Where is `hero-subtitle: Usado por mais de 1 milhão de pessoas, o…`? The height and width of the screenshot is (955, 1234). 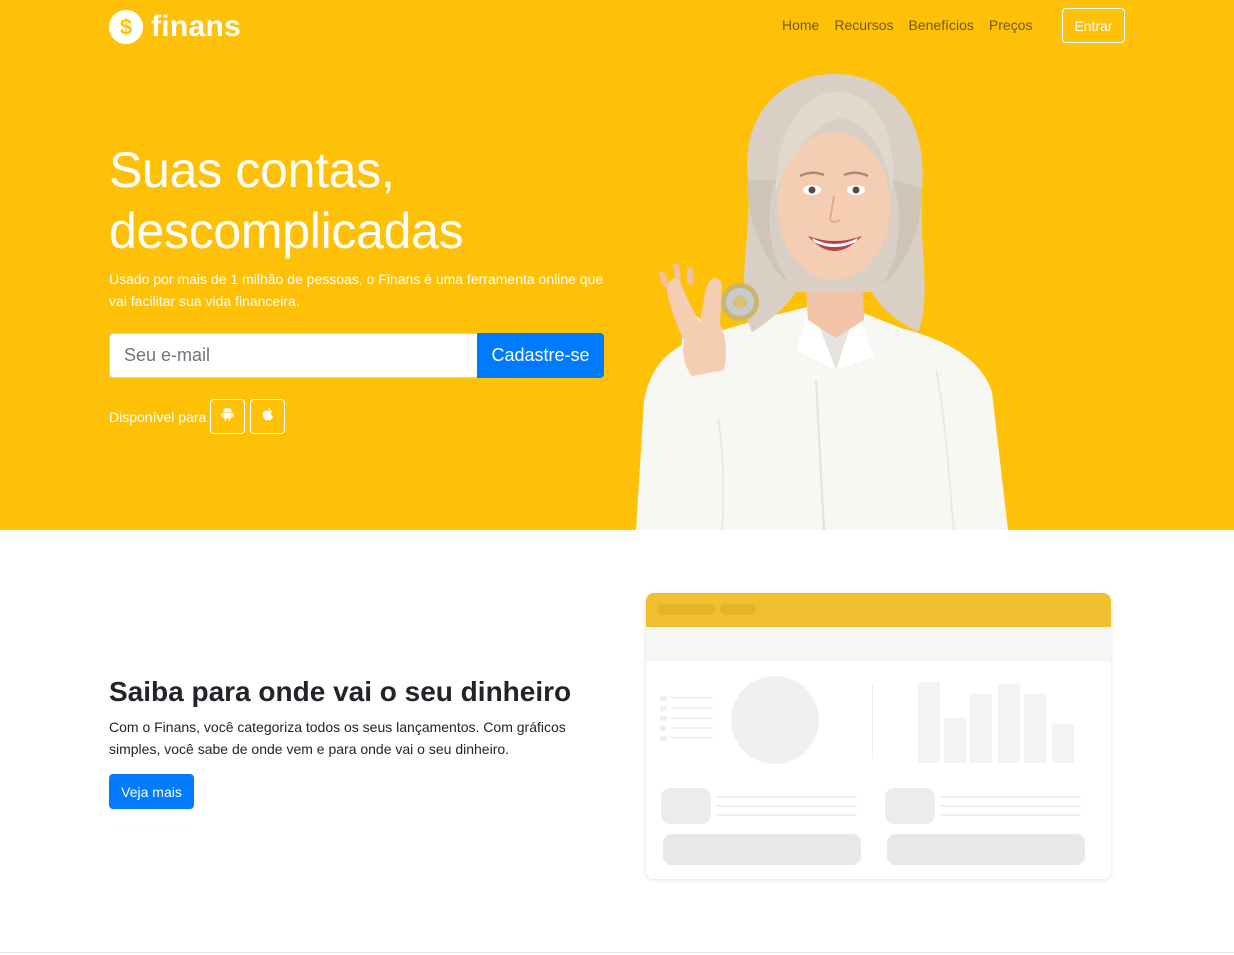 hero-subtitle: Usado por mais de 1 milhão de pessoas, o… is located at coordinates (356, 290).